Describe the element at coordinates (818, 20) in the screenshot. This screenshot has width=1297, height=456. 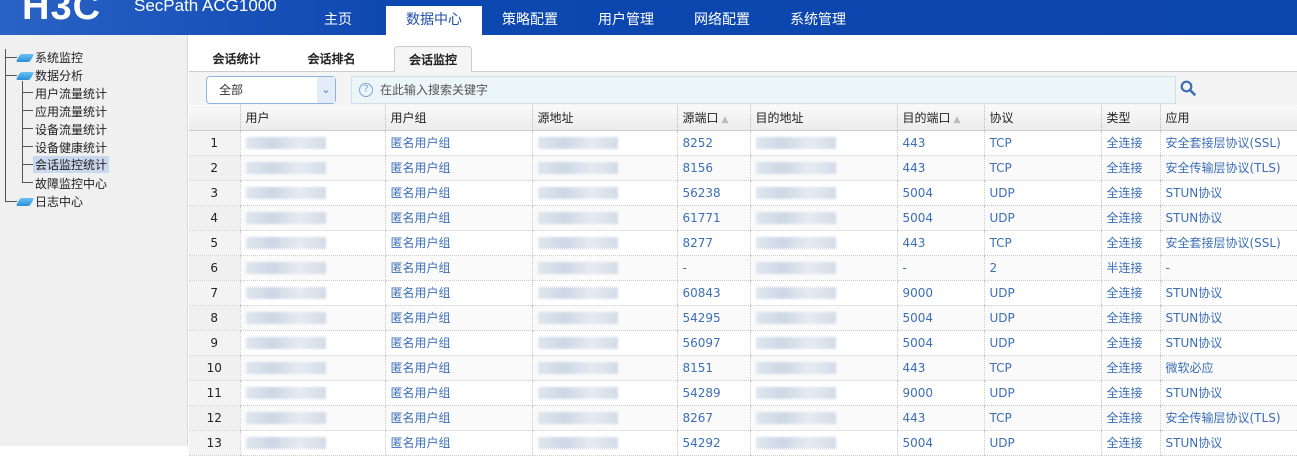
I see `nav-system: 系统管理` at that location.